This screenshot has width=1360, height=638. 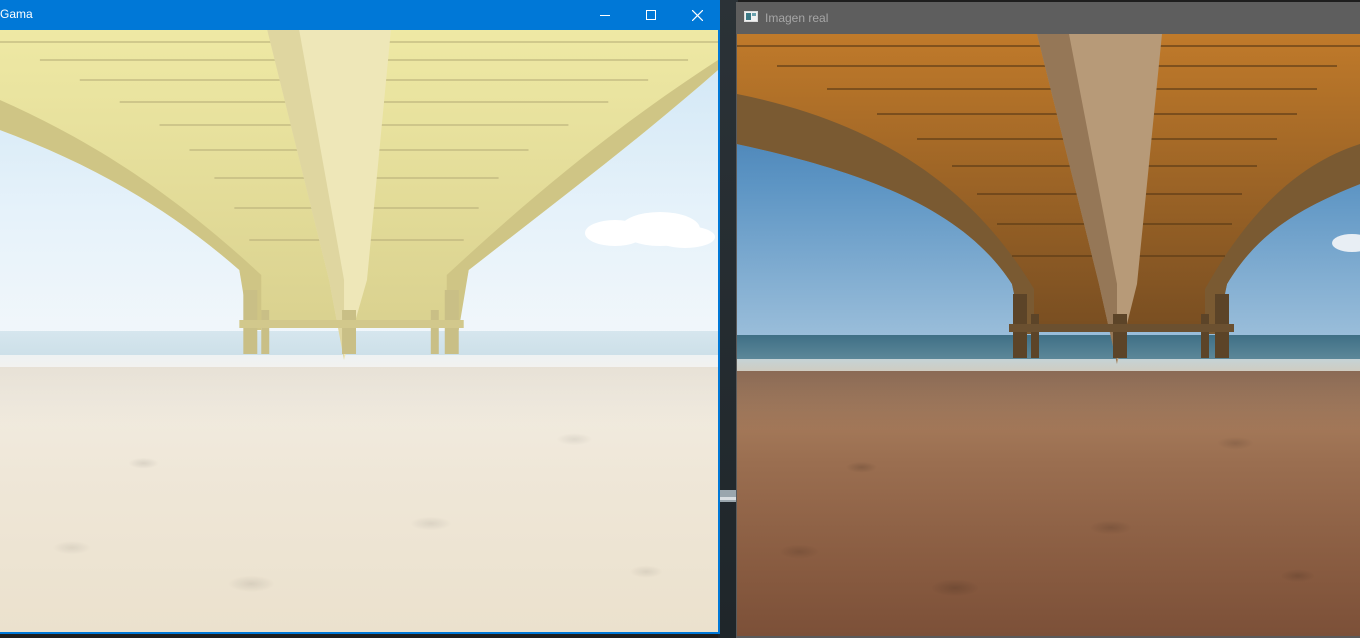 I want to click on background-window-highlight, so click(x=728, y=498).